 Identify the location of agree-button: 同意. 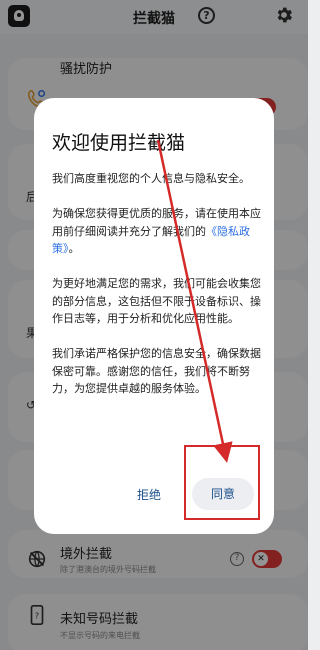
(223, 494).